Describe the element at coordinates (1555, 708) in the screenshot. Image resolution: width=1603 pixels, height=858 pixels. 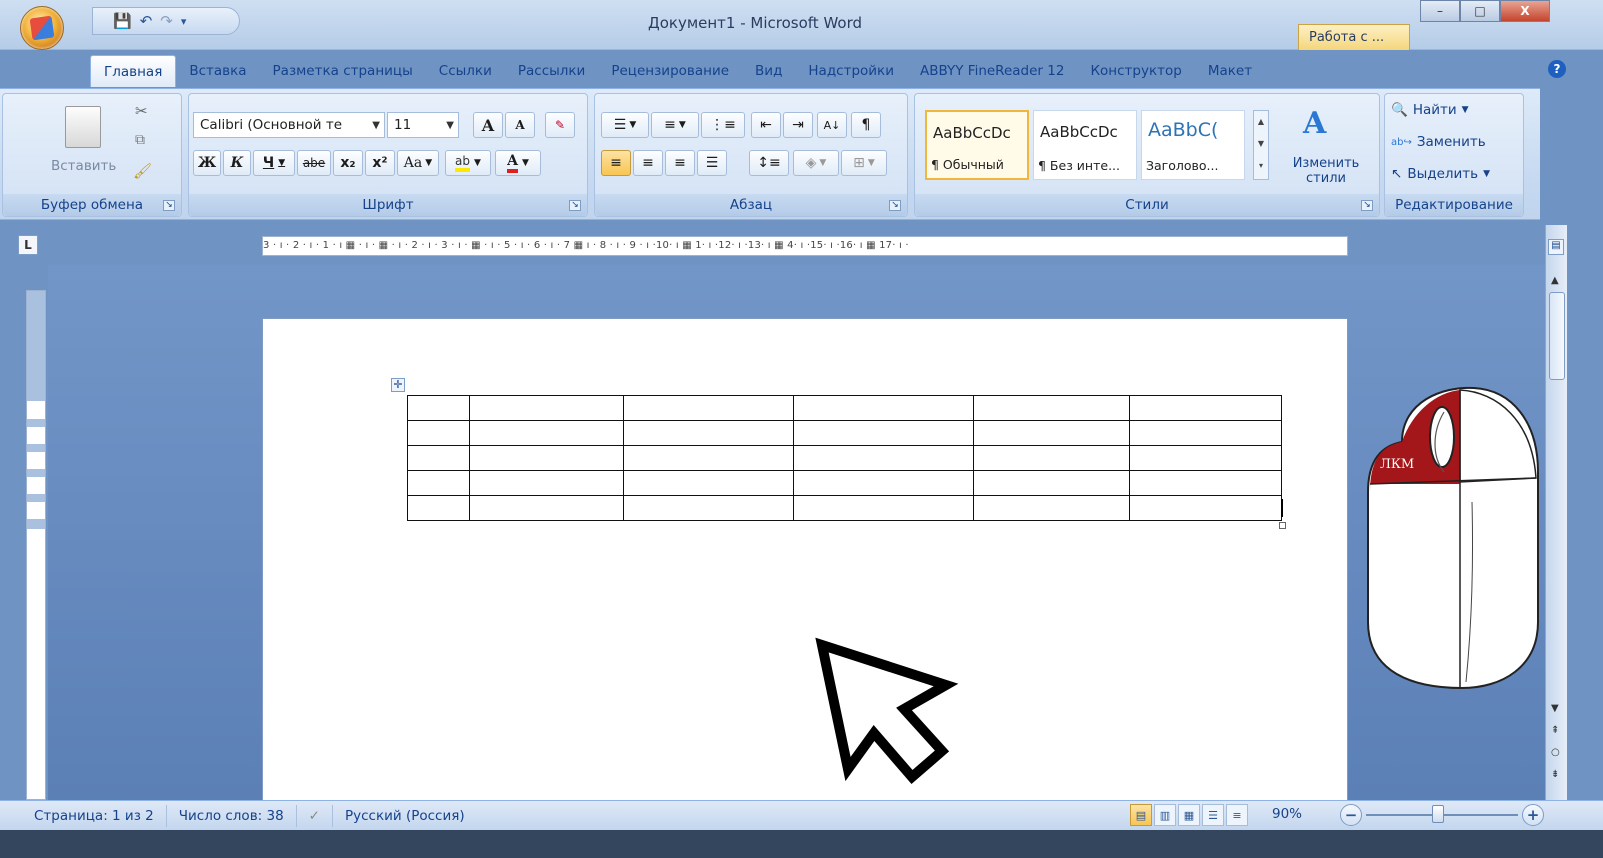
I see `scroll-down-icon: ▼` at that location.